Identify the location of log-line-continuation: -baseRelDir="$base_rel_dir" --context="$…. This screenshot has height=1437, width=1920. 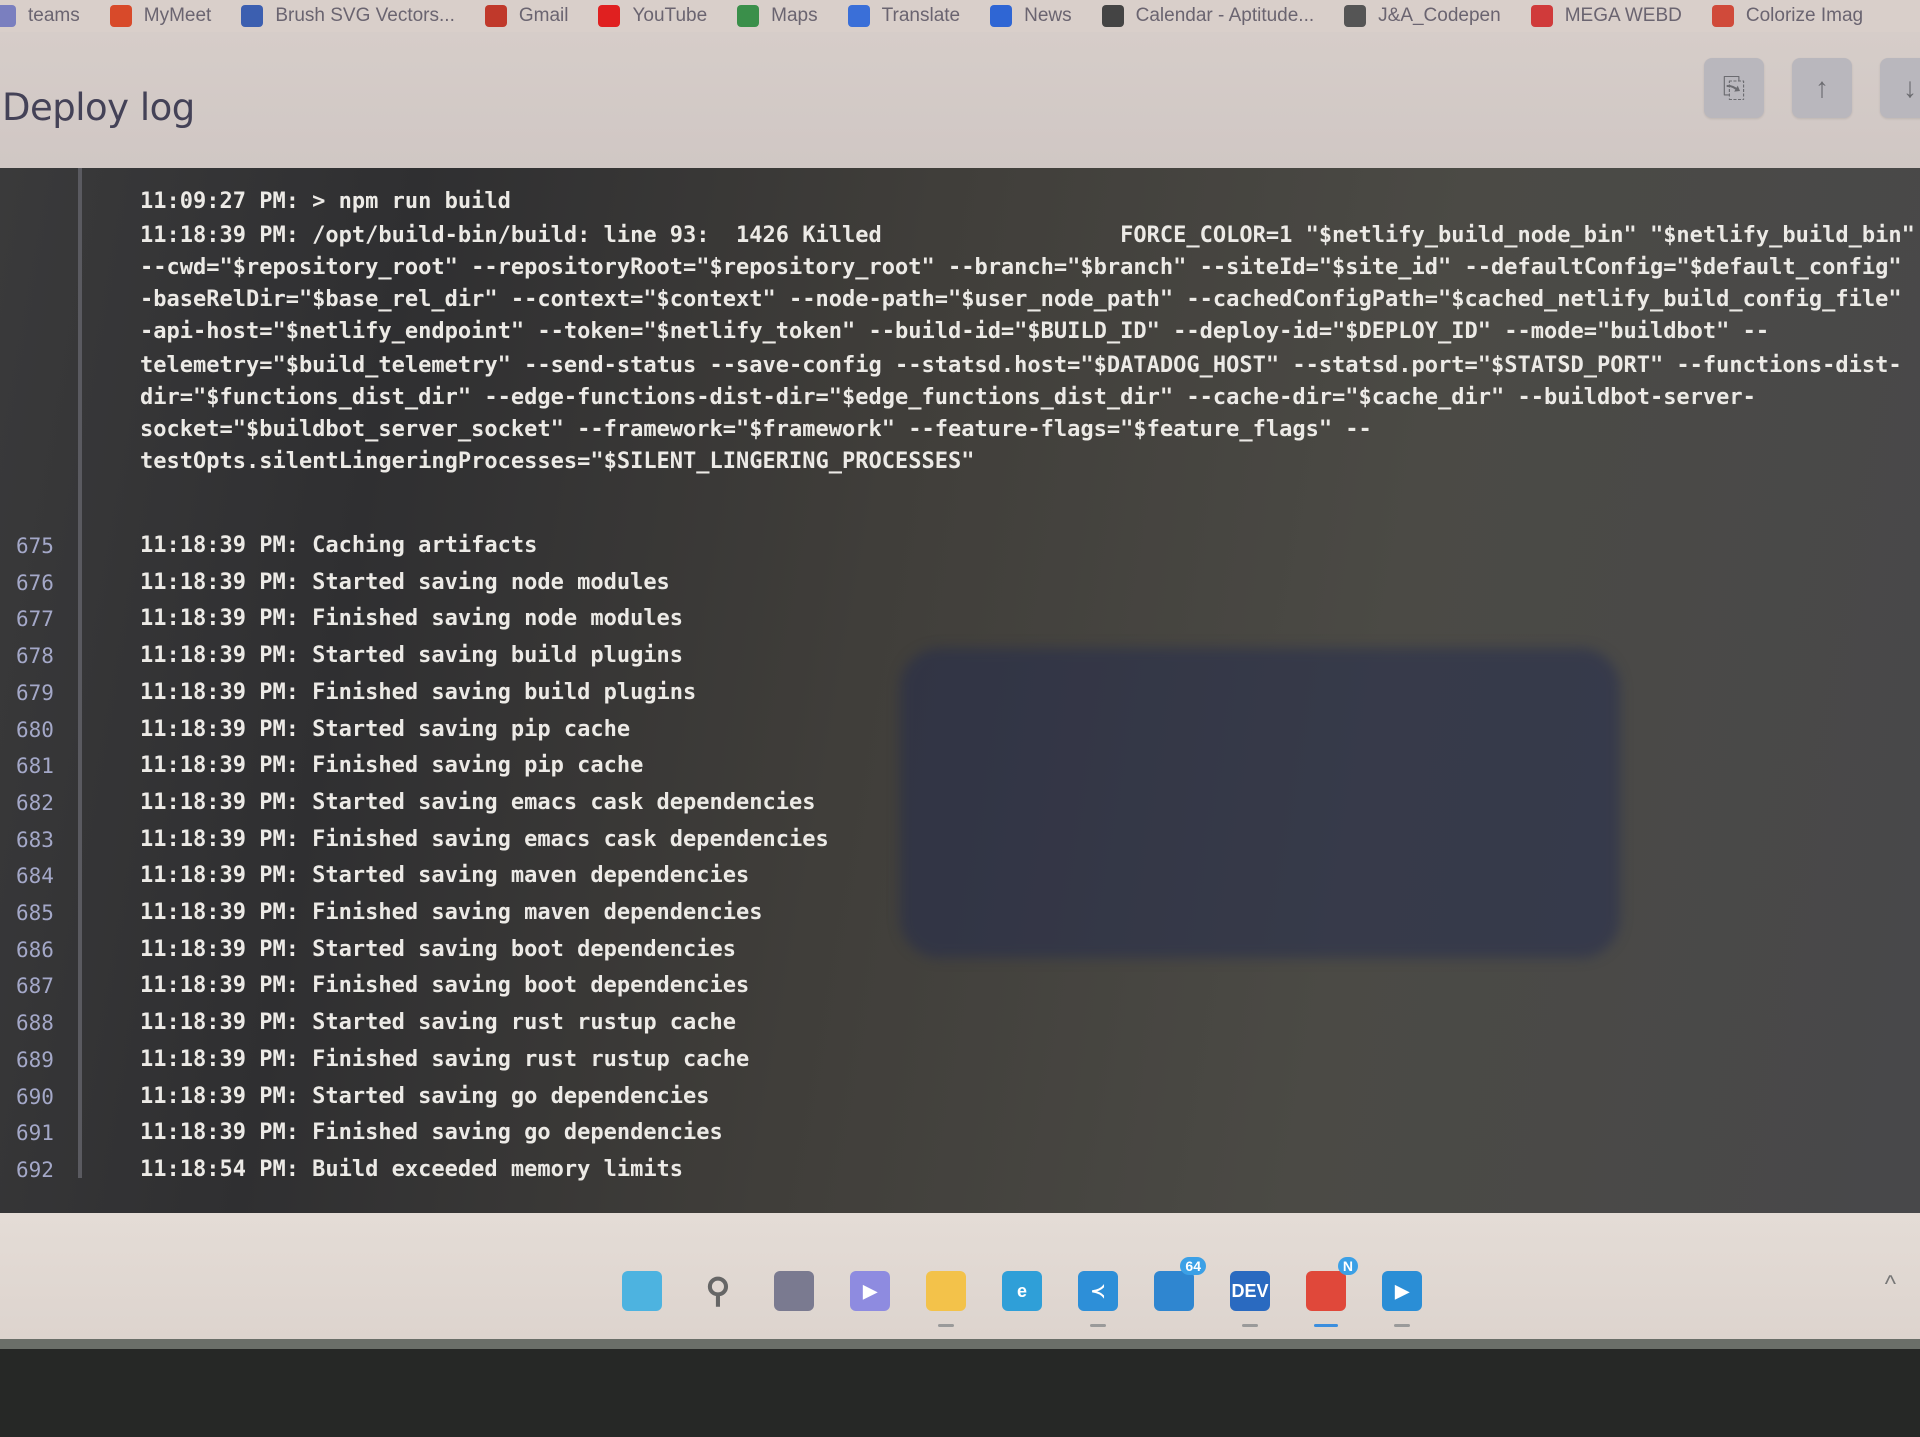
(1021, 299).